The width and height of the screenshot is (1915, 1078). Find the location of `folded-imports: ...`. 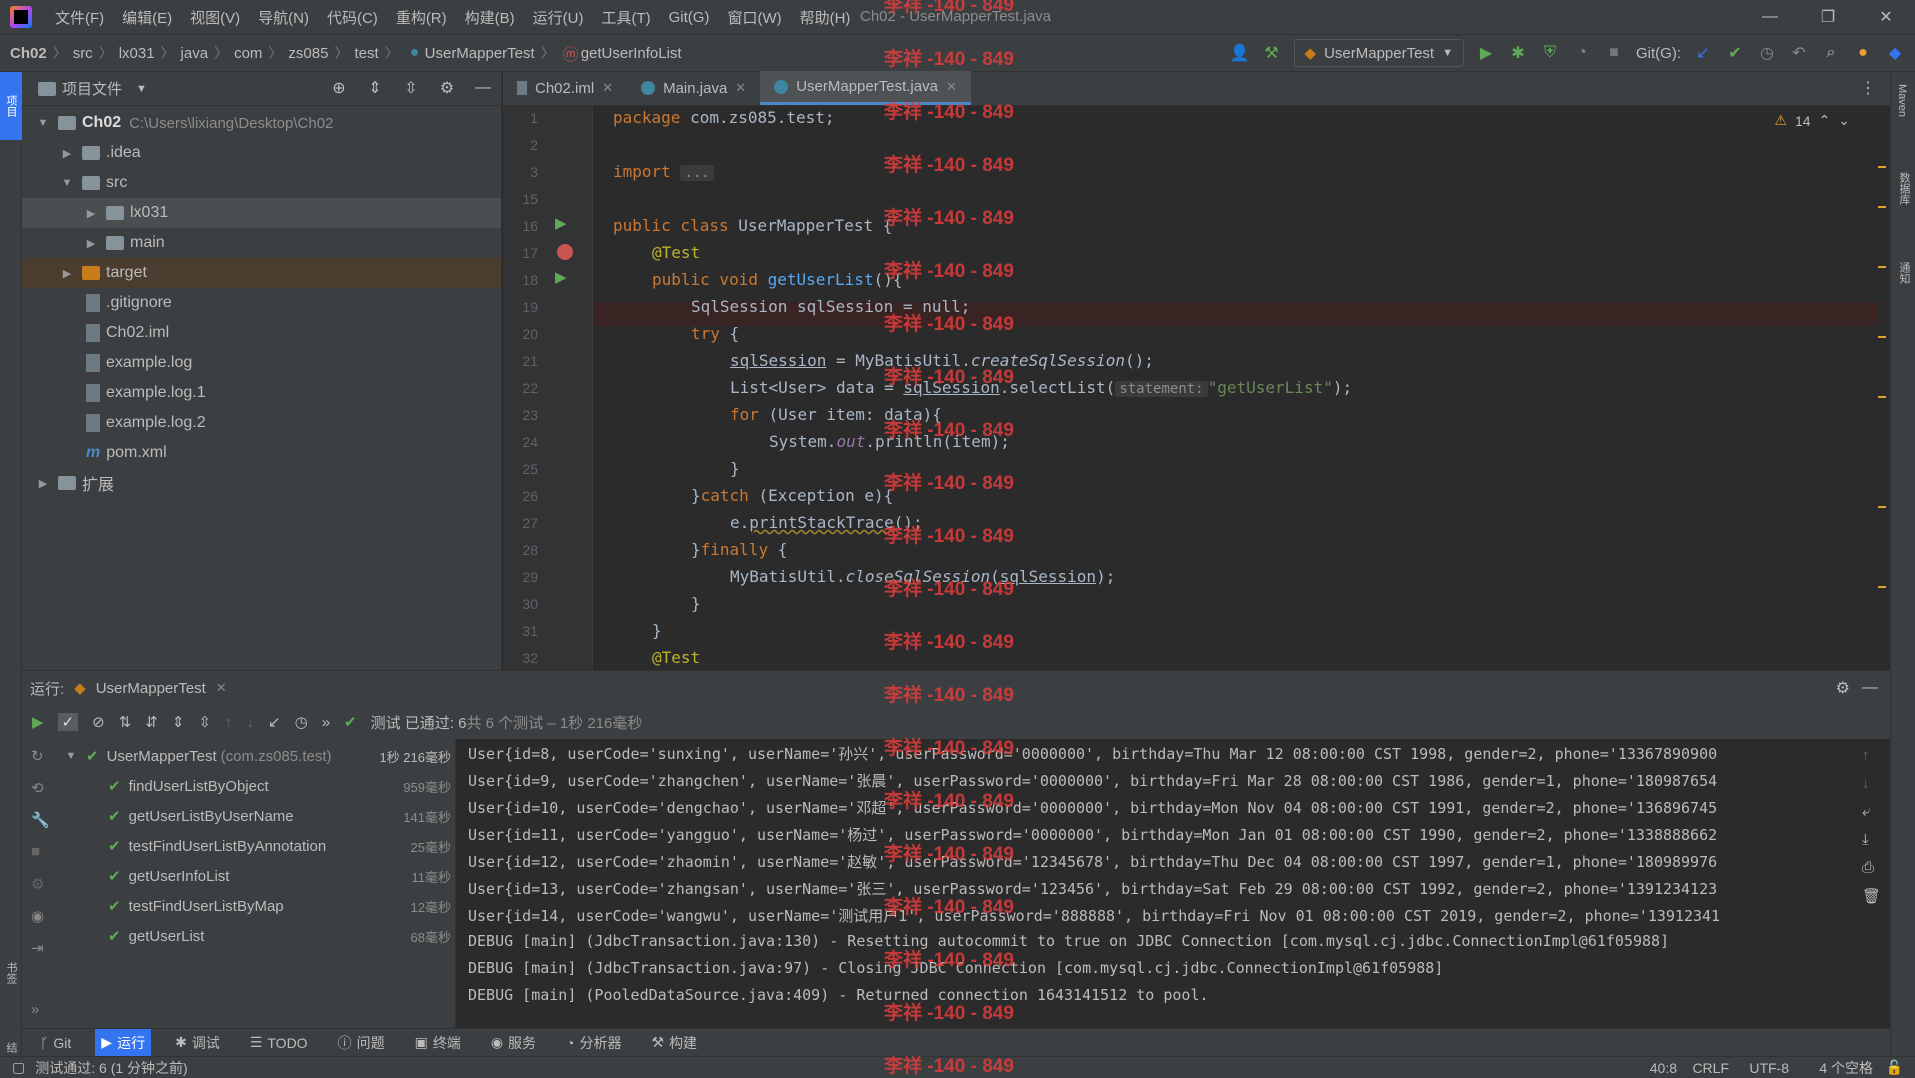

folded-imports: ... is located at coordinates (697, 173).